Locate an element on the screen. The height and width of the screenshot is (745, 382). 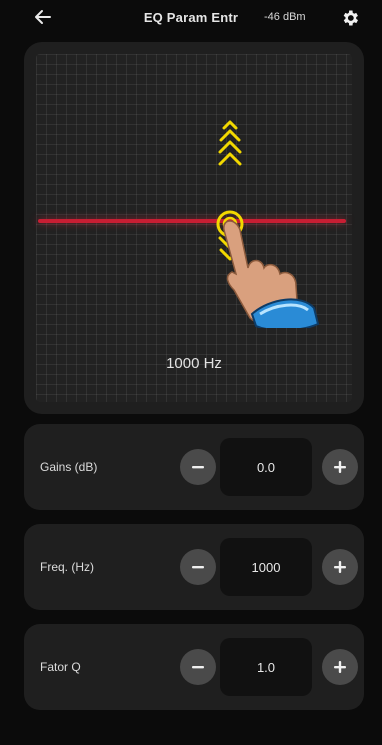
frequency-increase-button is located at coordinates (340, 567).